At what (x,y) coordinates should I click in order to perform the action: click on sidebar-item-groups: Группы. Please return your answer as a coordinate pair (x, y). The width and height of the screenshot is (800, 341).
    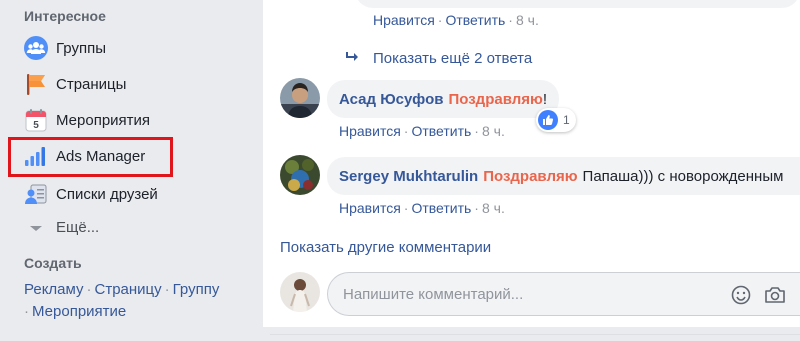
    Looking at the image, I should click on (65, 48).